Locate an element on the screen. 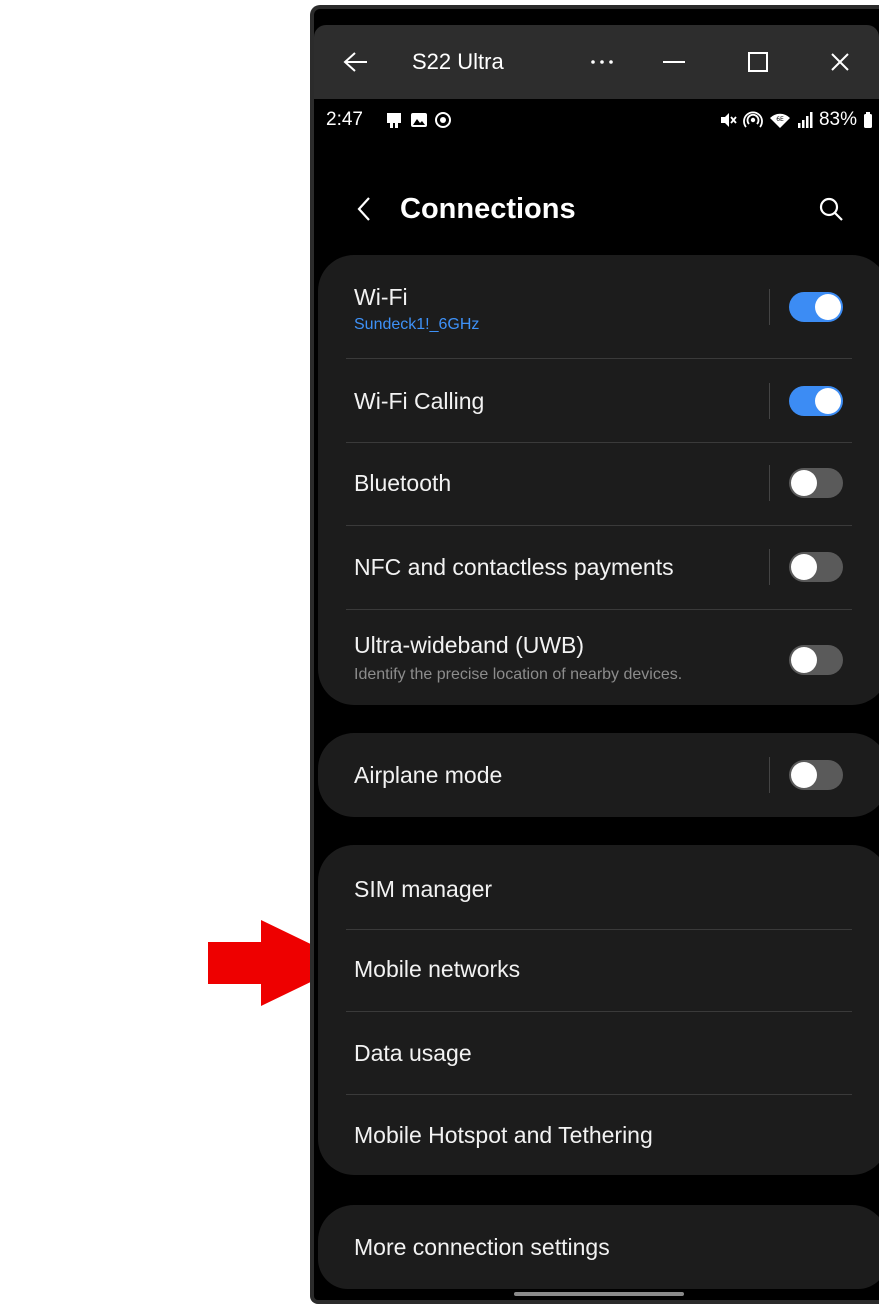  nfc-toggle is located at coordinates (816, 567).